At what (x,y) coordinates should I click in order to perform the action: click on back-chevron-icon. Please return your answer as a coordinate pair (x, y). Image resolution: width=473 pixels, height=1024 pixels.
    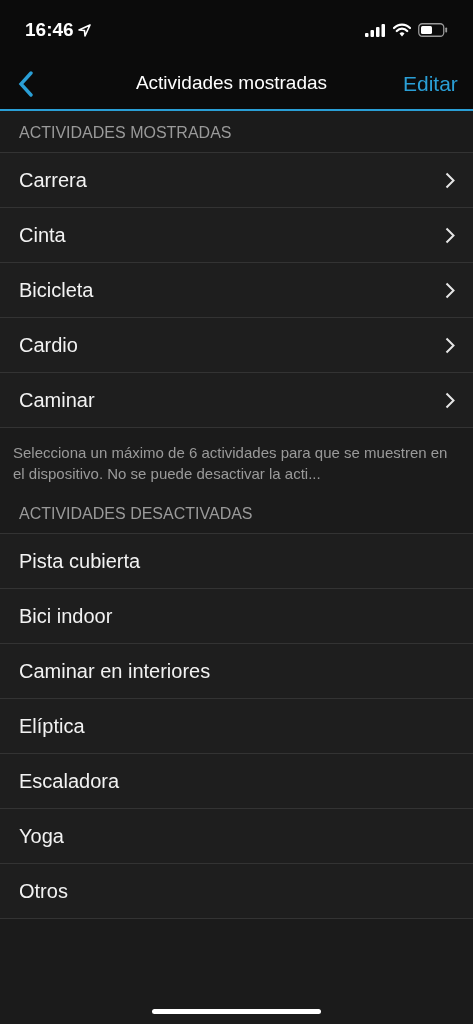
    Looking at the image, I should click on (26, 83).